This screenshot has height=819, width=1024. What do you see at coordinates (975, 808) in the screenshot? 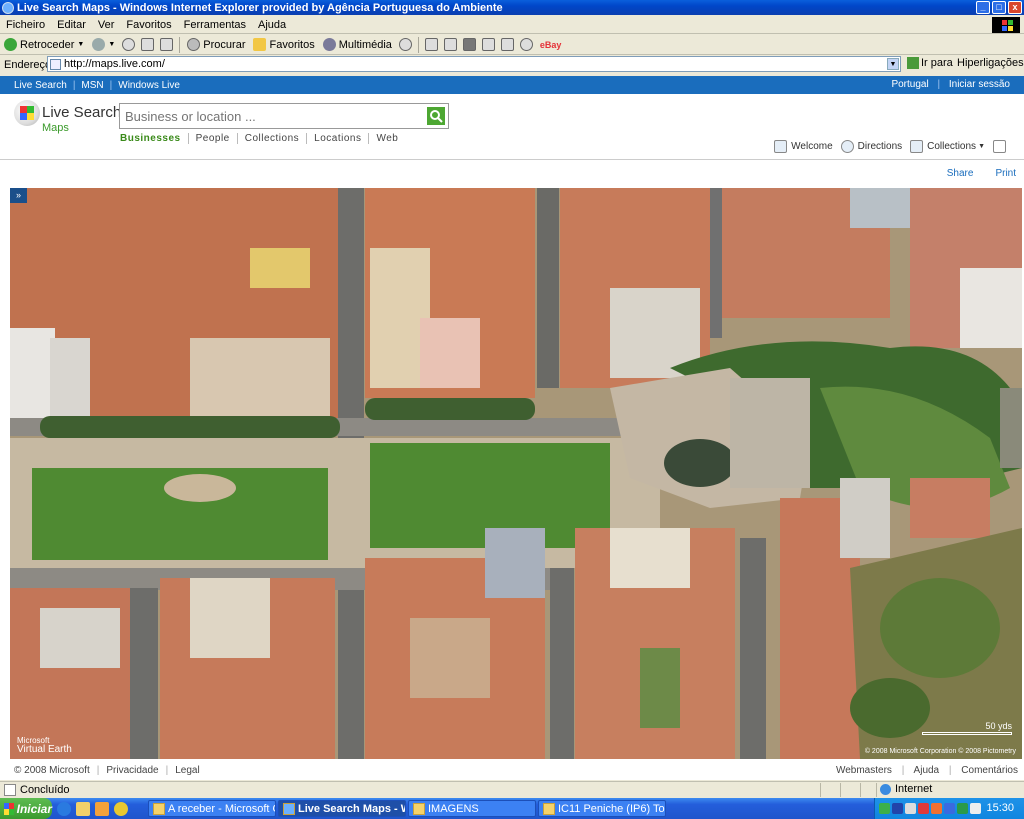
I see `volume-icon` at bounding box center [975, 808].